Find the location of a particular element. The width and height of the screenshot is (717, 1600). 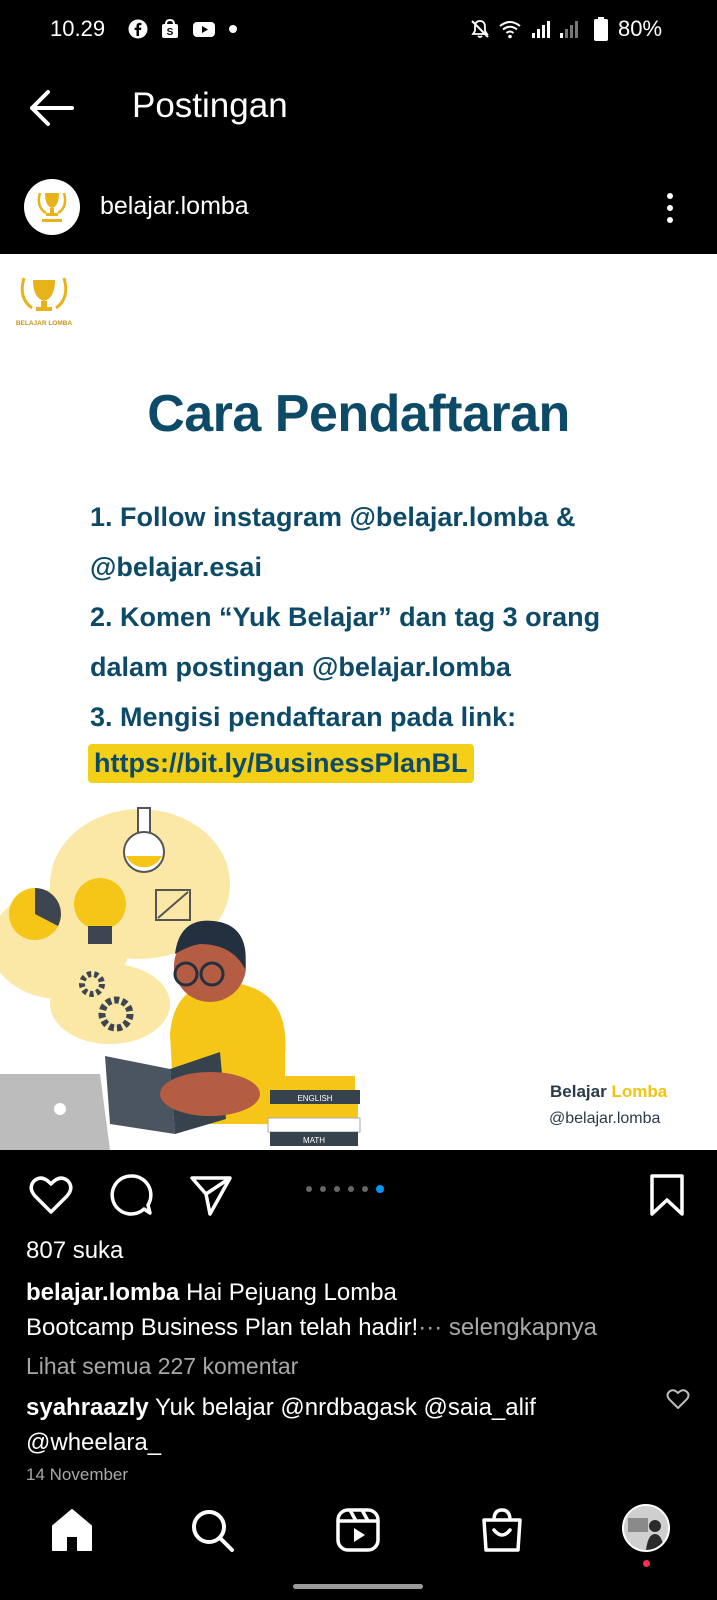

notification-dot is located at coordinates (646, 1563).